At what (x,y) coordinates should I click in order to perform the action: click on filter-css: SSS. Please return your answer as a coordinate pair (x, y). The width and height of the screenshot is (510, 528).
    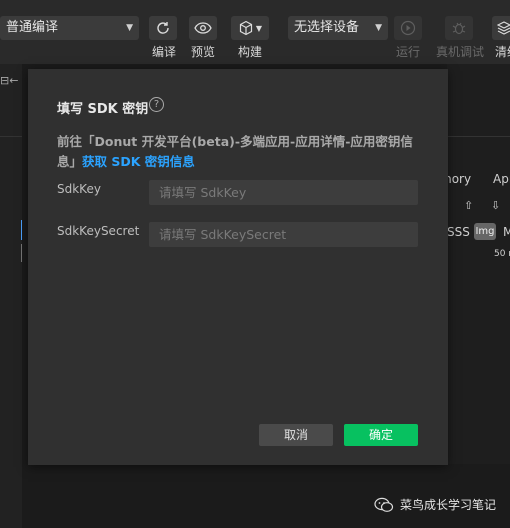
    Looking at the image, I should click on (458, 232).